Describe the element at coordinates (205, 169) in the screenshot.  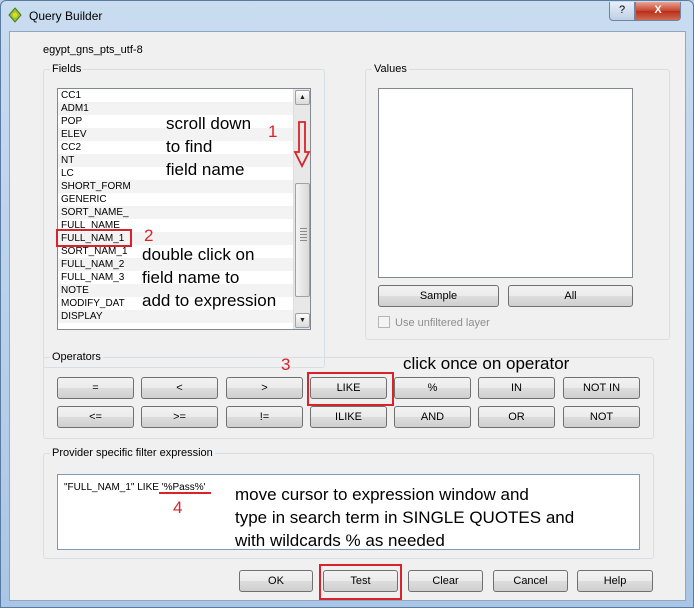
I see `step-1-line: field name` at that location.